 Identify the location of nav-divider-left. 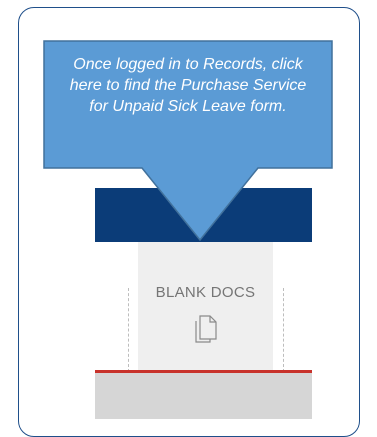
(128, 330).